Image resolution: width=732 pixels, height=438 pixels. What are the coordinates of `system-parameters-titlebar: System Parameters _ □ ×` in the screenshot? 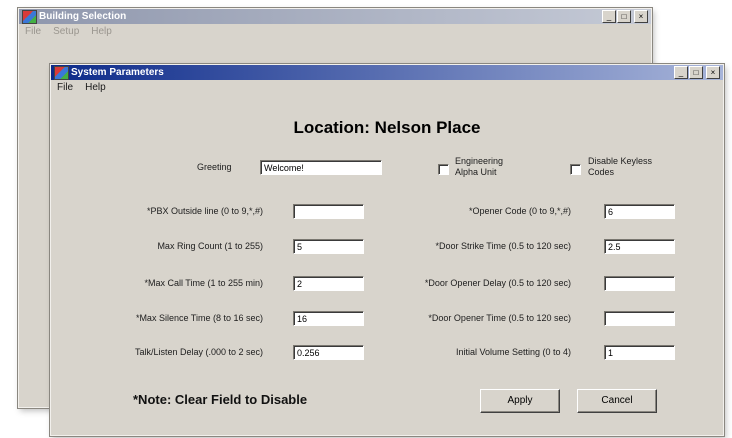 It's located at (387, 72).